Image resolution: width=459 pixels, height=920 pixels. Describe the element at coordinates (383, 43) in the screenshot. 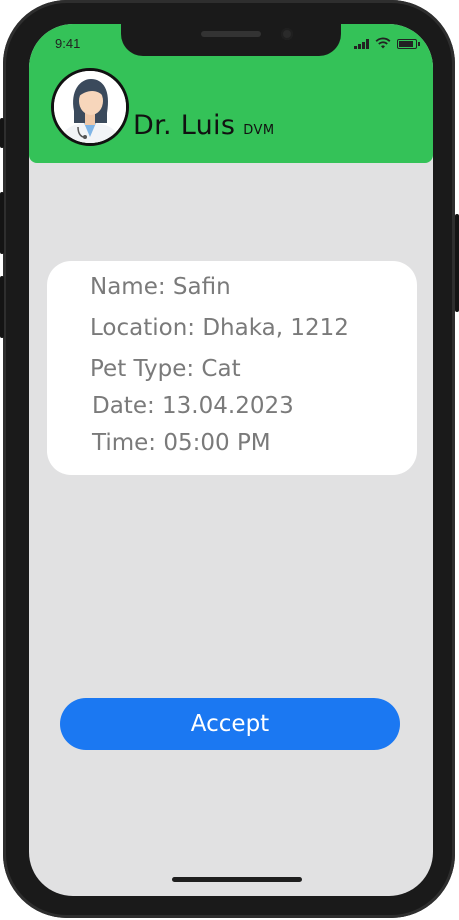

I see `wifi-icon` at that location.